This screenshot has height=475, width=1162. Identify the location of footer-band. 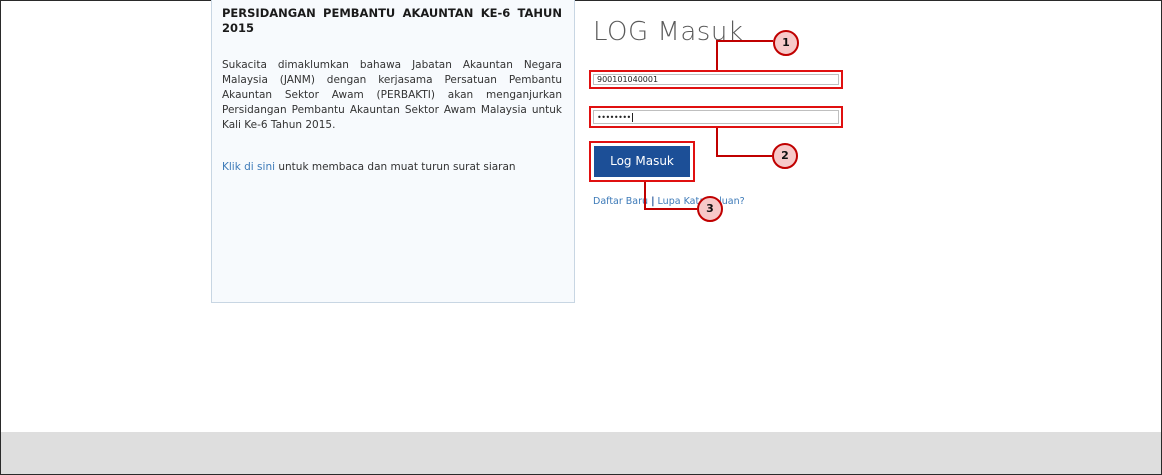
(581, 453).